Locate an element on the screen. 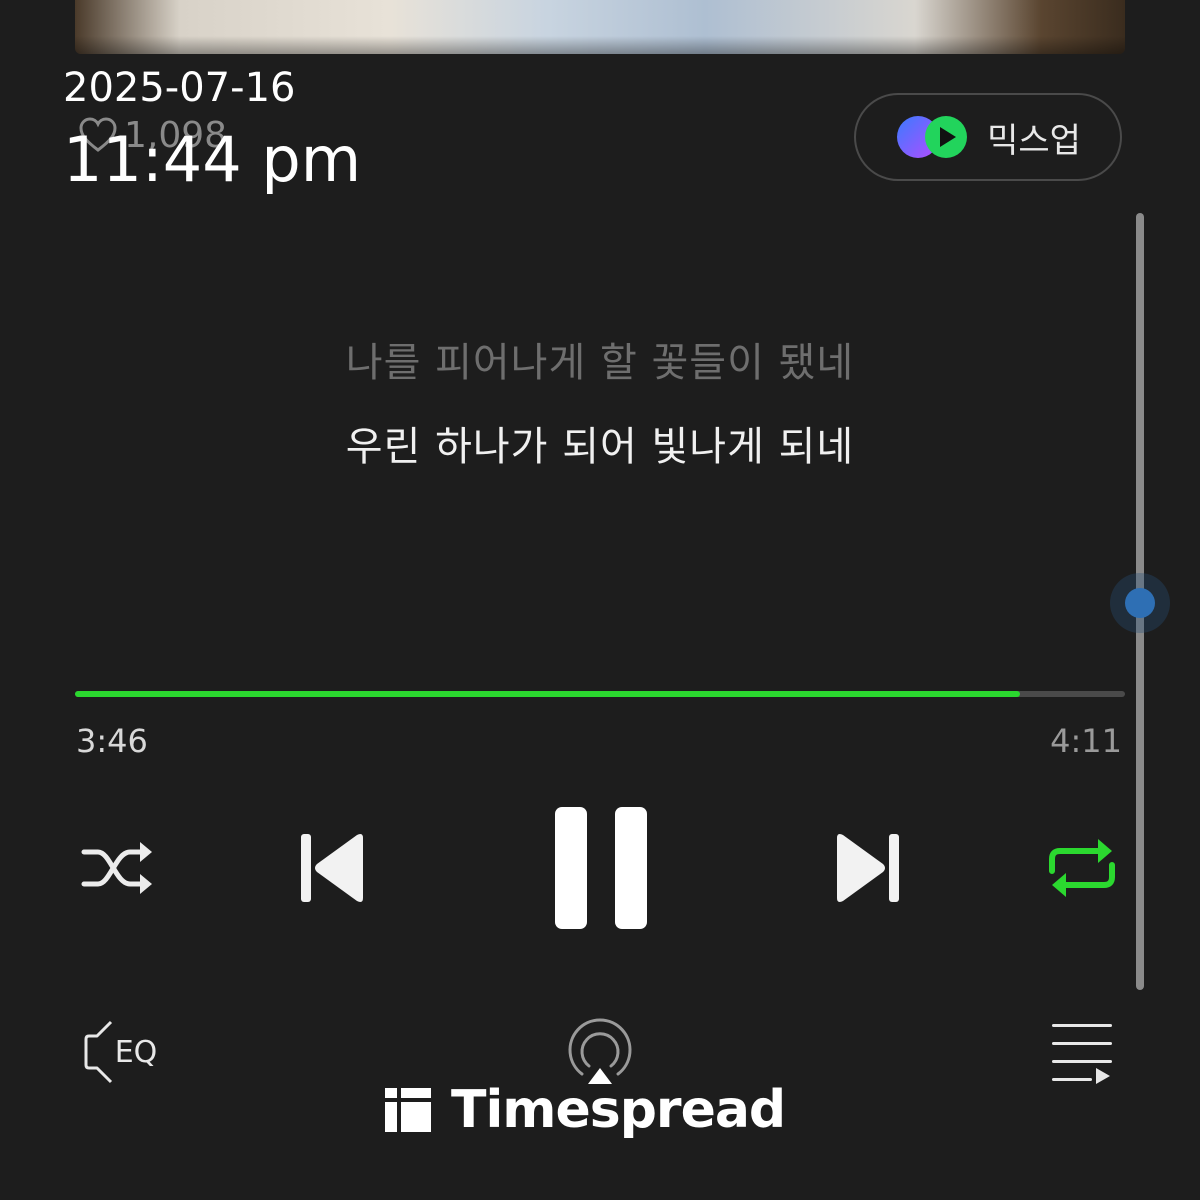 This screenshot has width=1200, height=1200. eq-label: EQ is located at coordinates (136, 1052).